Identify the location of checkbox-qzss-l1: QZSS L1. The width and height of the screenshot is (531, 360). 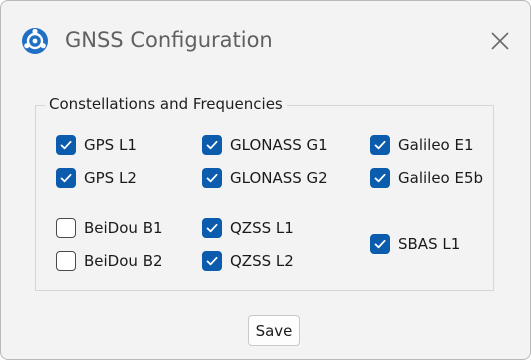
(248, 228).